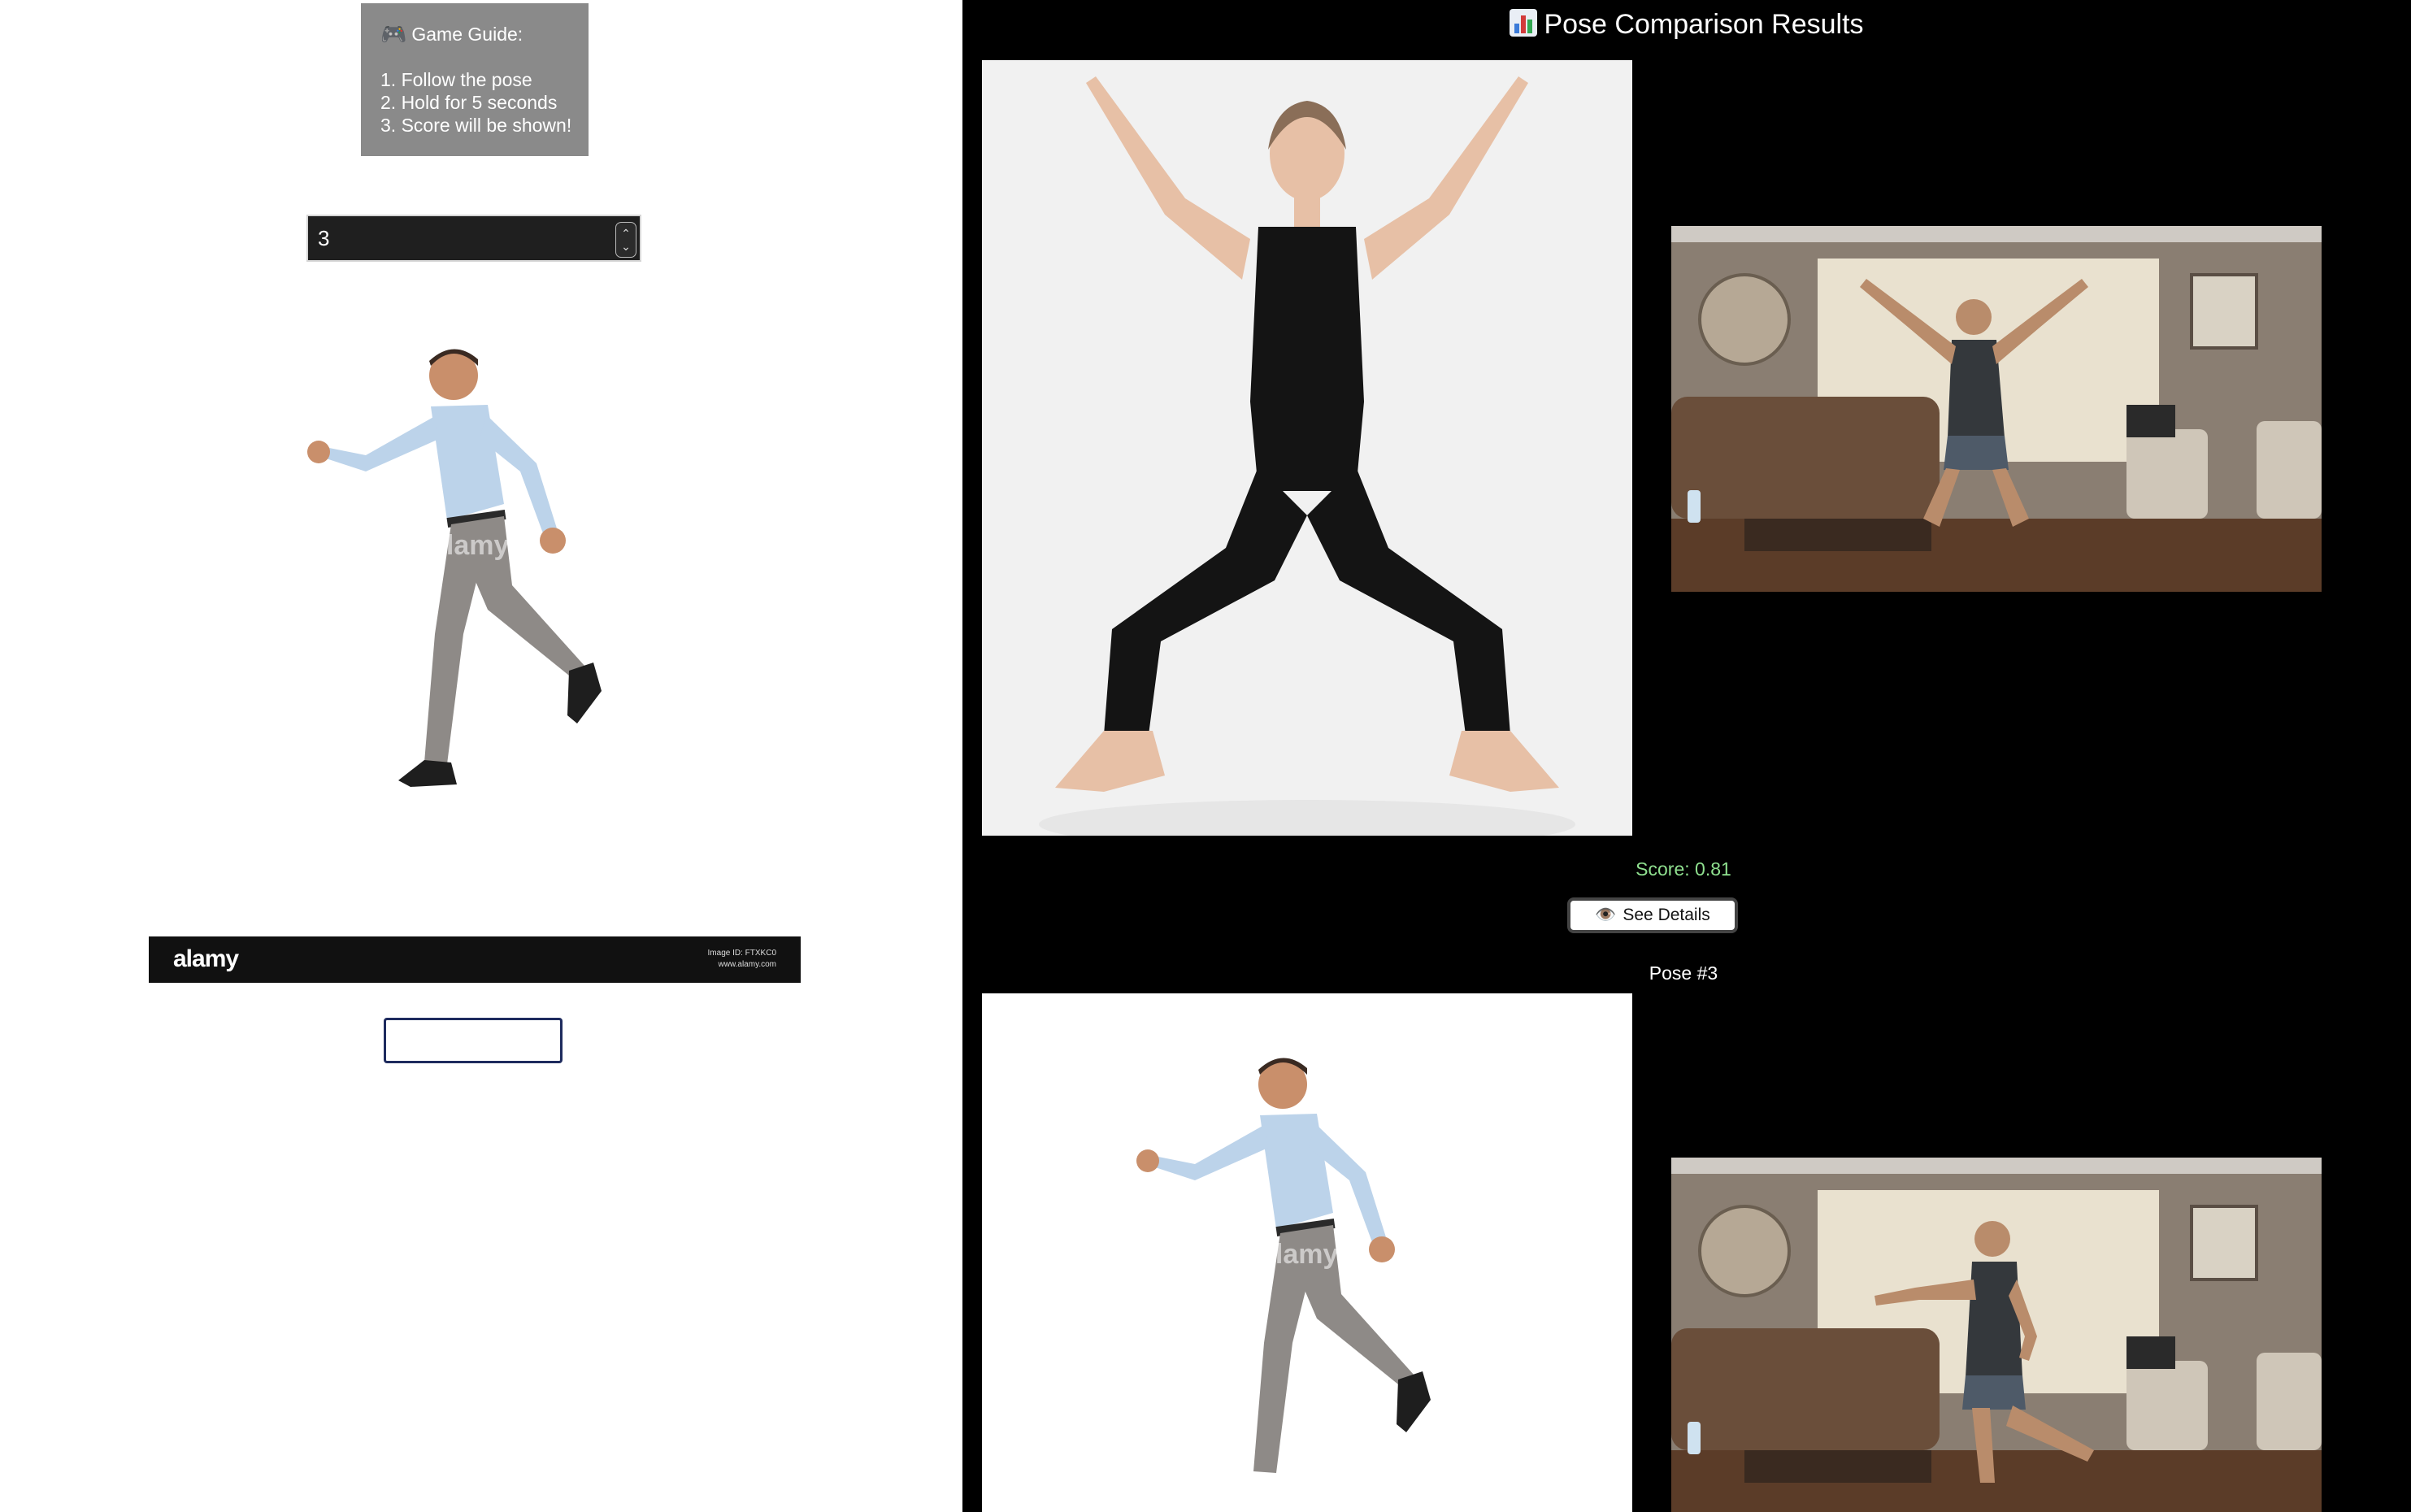 The width and height of the screenshot is (2411, 1512). I want to click on reference-pose-photo, so click(1307, 448).